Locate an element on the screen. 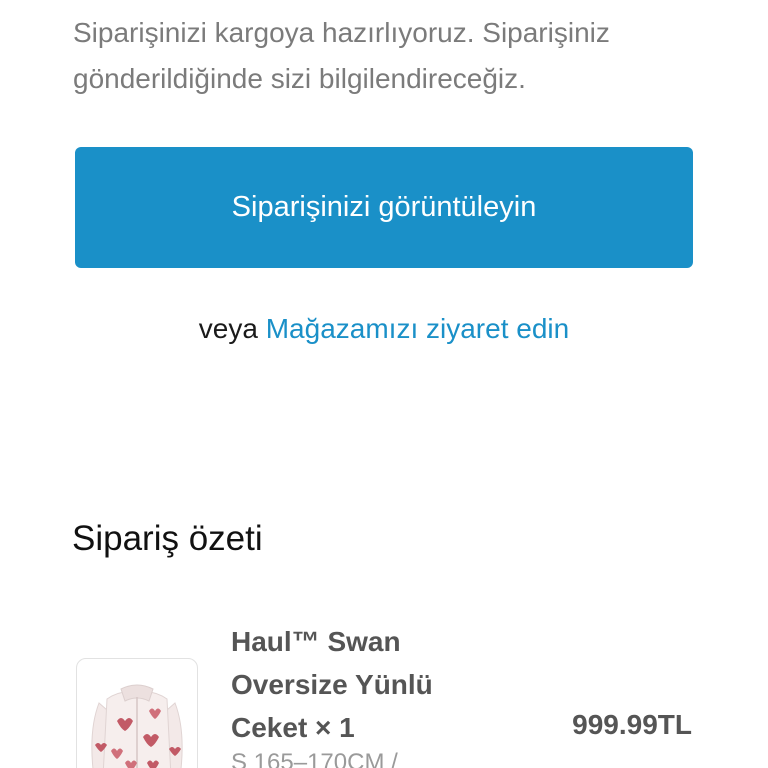 The width and height of the screenshot is (768, 768). product-quantity: × 1 is located at coordinates (335, 727).